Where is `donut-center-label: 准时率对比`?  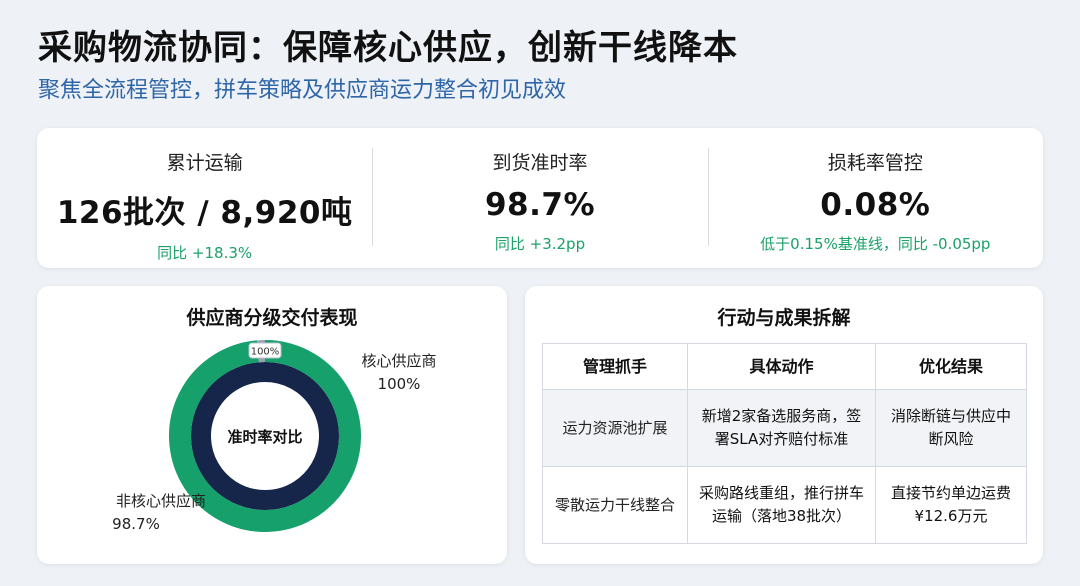 donut-center-label: 准时率对比 is located at coordinates (264, 437).